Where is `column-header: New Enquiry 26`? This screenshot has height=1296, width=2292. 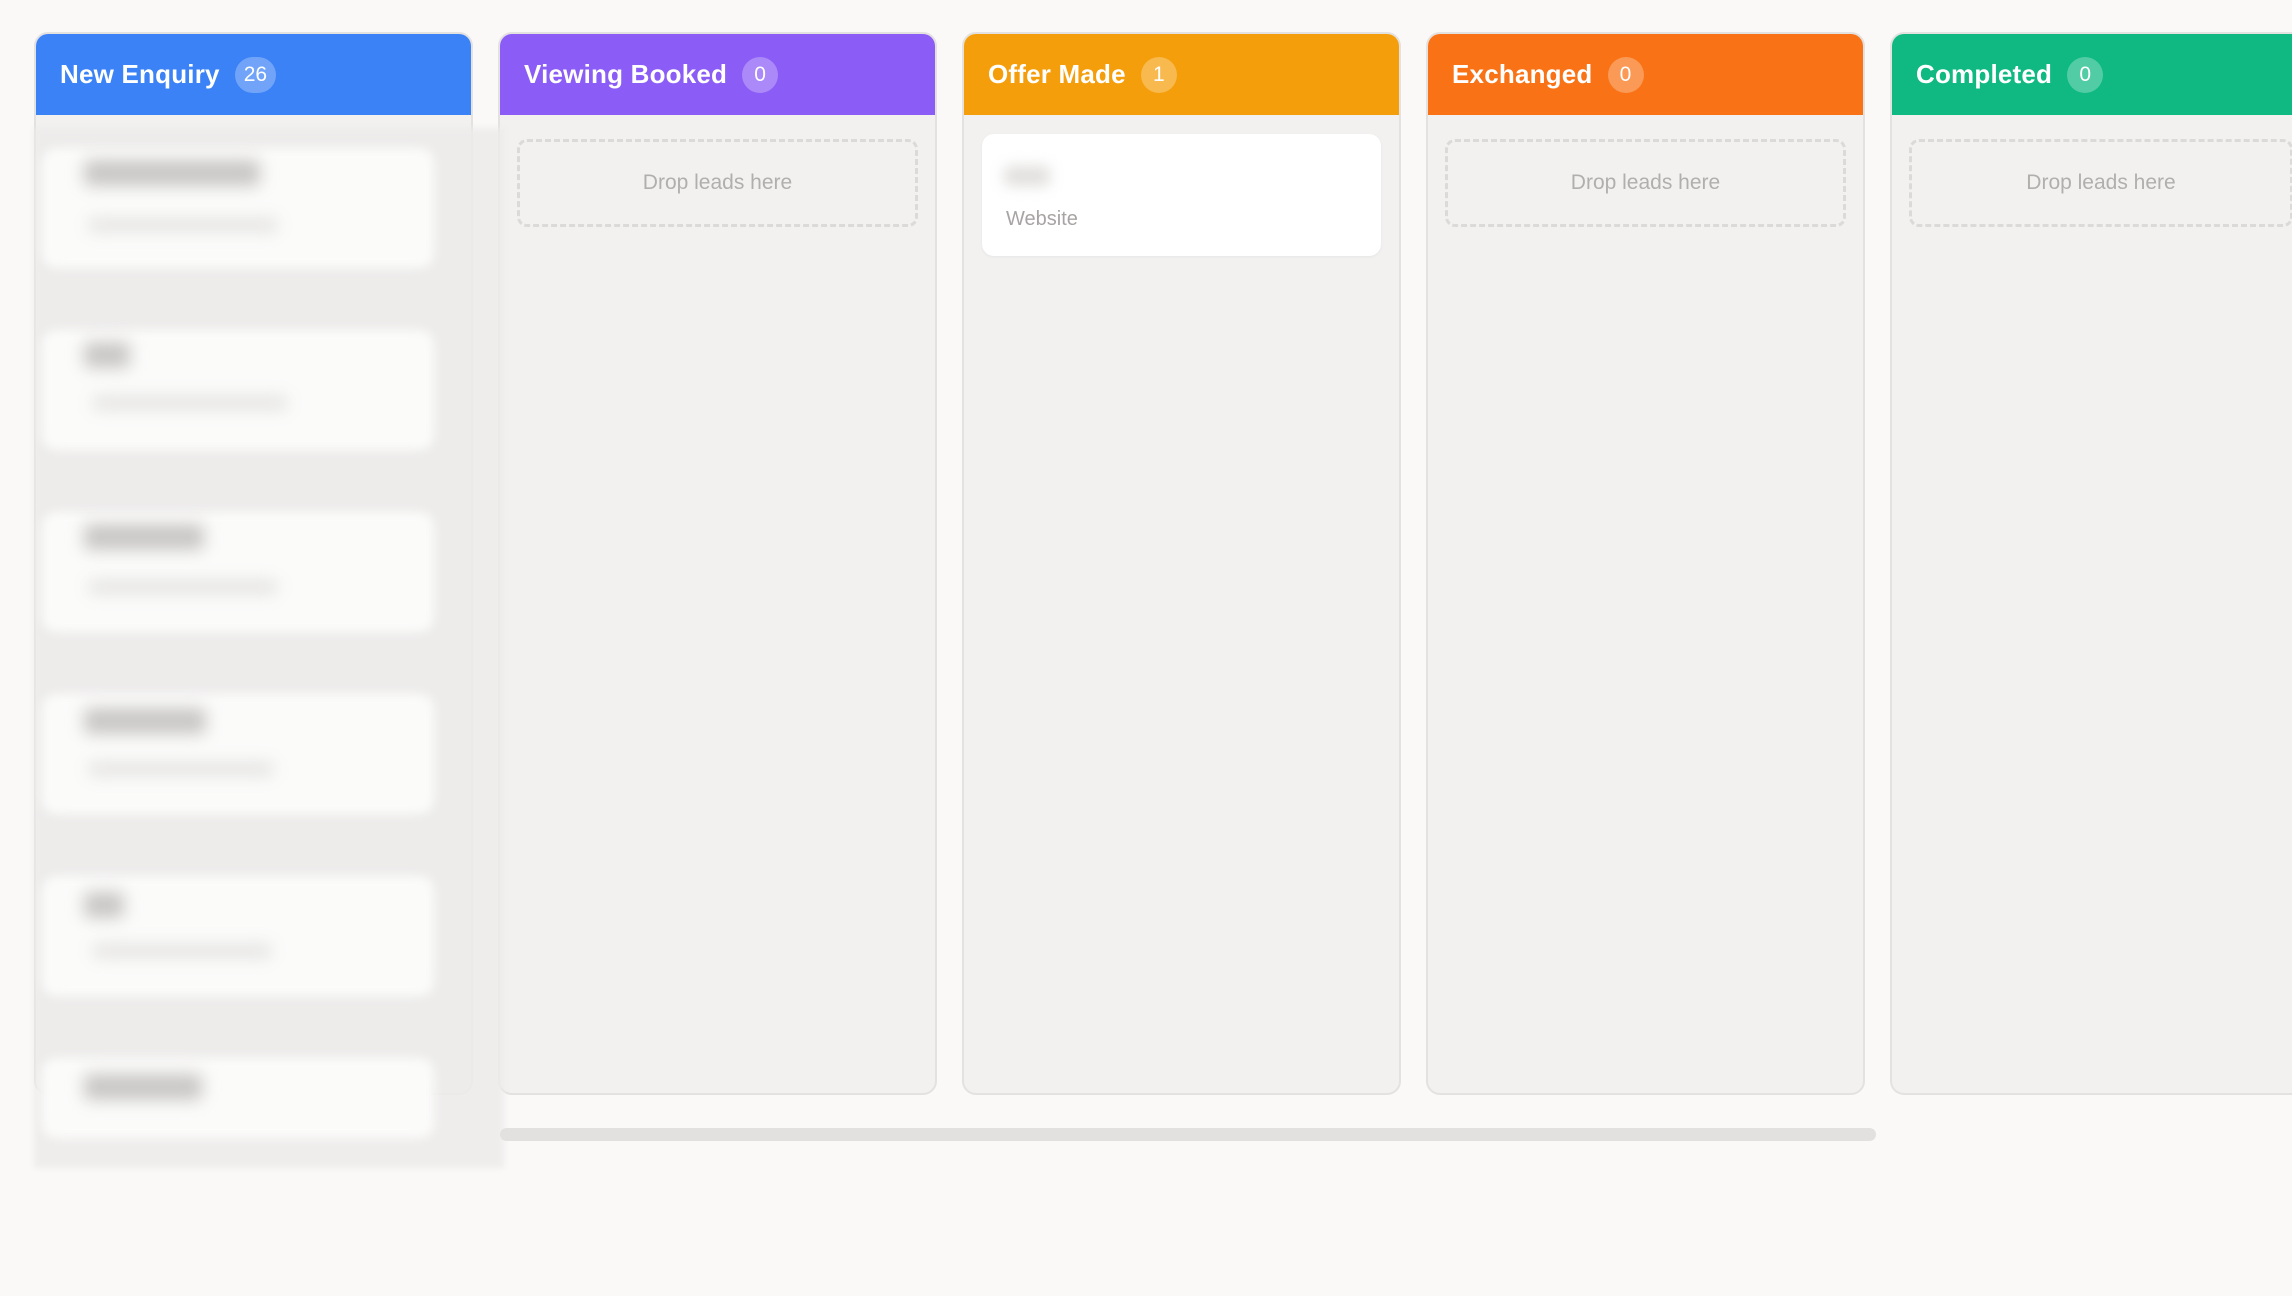 column-header: New Enquiry 26 is located at coordinates (253, 74).